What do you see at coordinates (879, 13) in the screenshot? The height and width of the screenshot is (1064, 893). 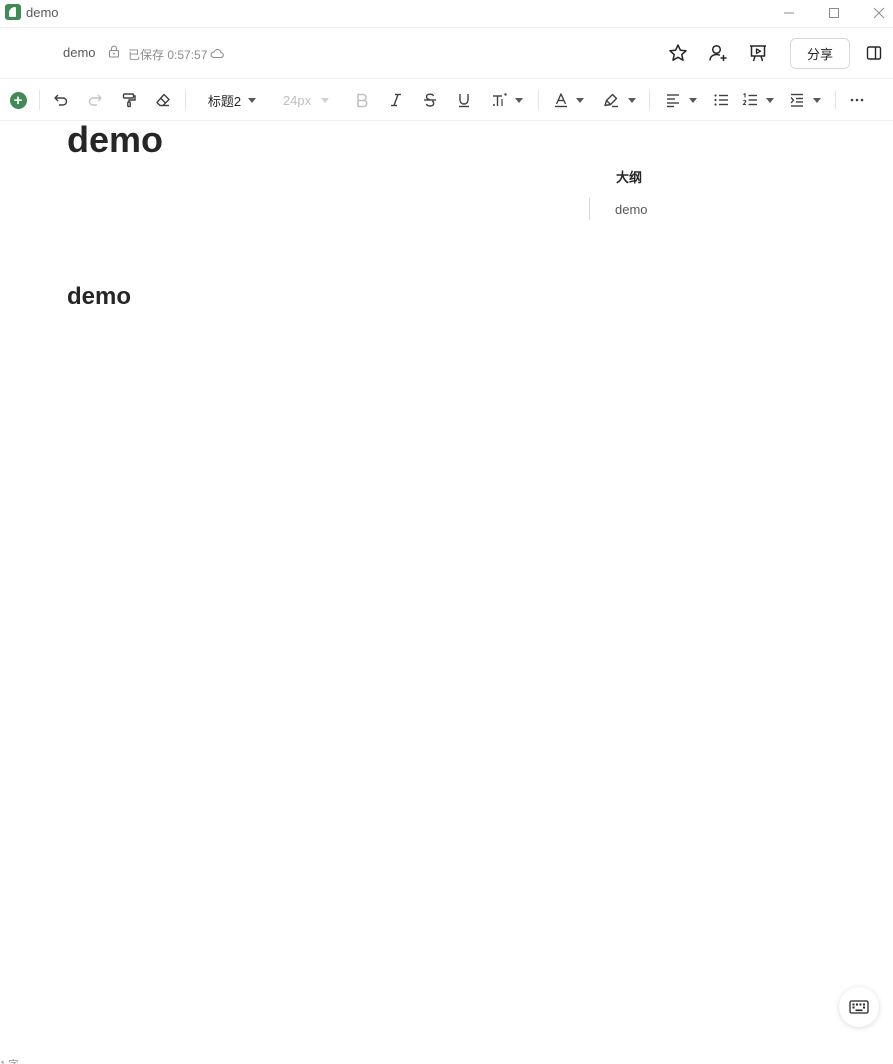 I see `close-window-button` at bounding box center [879, 13].